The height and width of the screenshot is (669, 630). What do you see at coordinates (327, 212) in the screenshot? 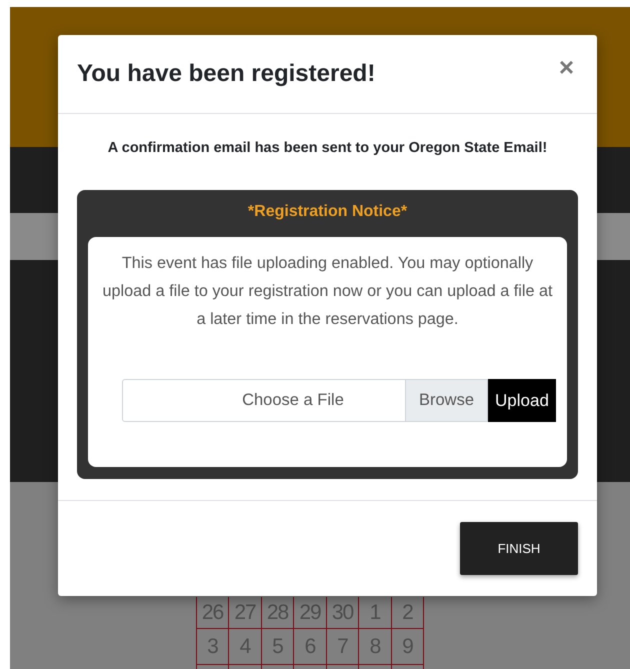
I see `notice-title: *Registration Notice*` at bounding box center [327, 212].